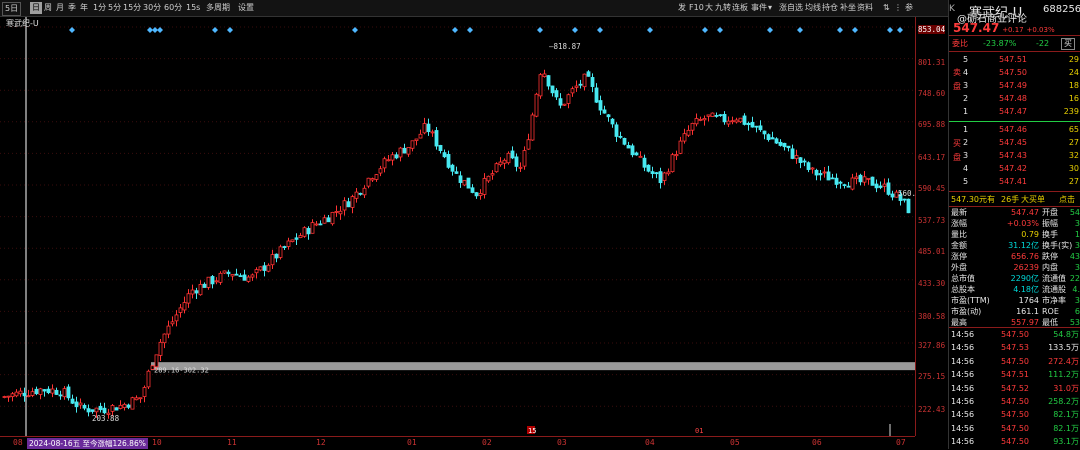  I want to click on info-button: 资料, so click(865, 8).